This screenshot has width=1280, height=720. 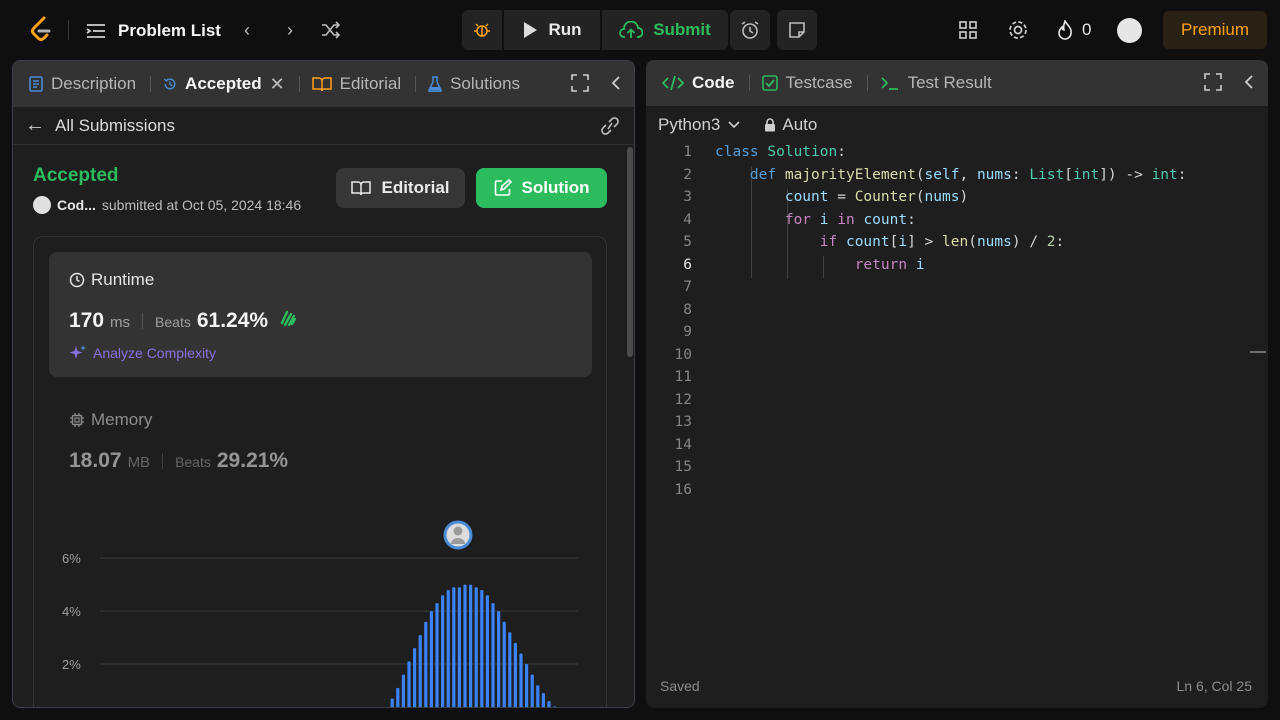 I want to click on y-tick-label: 4%, so click(x=71, y=611).